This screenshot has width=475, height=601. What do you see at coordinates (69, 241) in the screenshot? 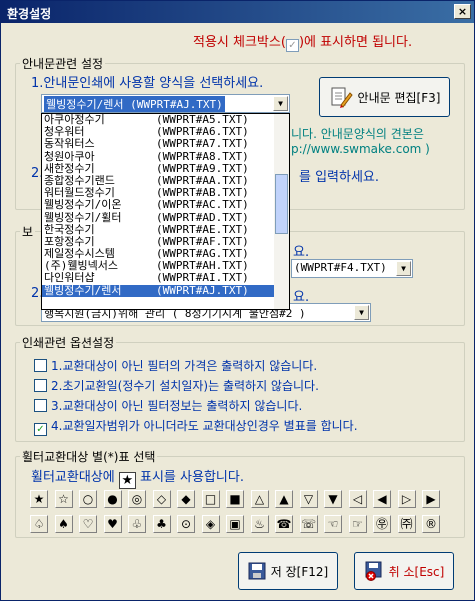
I see `dropdown-item-name: 포항정수기` at bounding box center [69, 241].